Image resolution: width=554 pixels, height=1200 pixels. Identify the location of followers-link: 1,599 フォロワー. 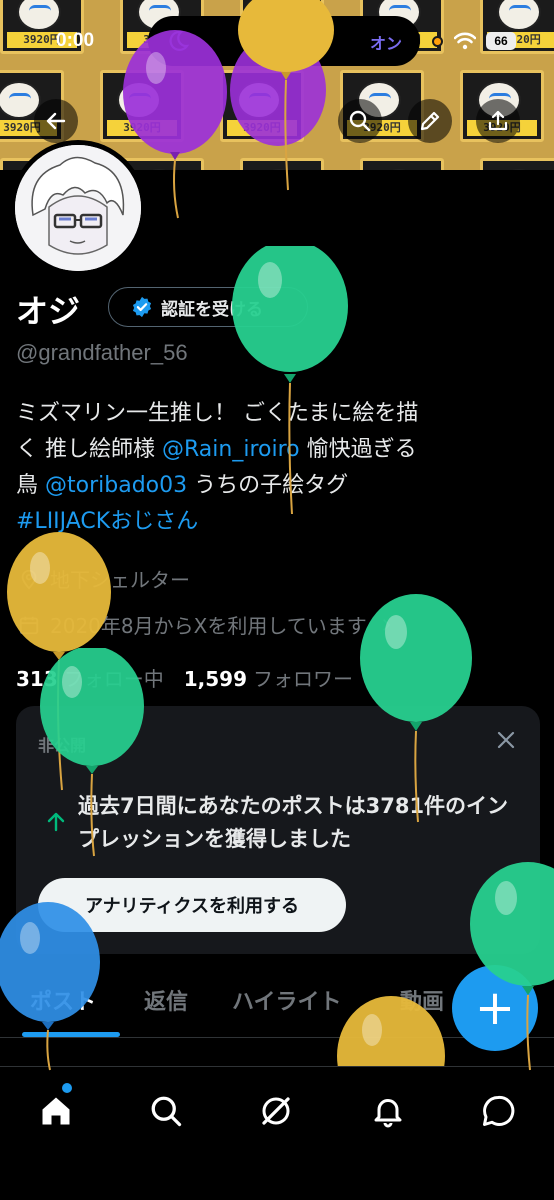
(268, 677).